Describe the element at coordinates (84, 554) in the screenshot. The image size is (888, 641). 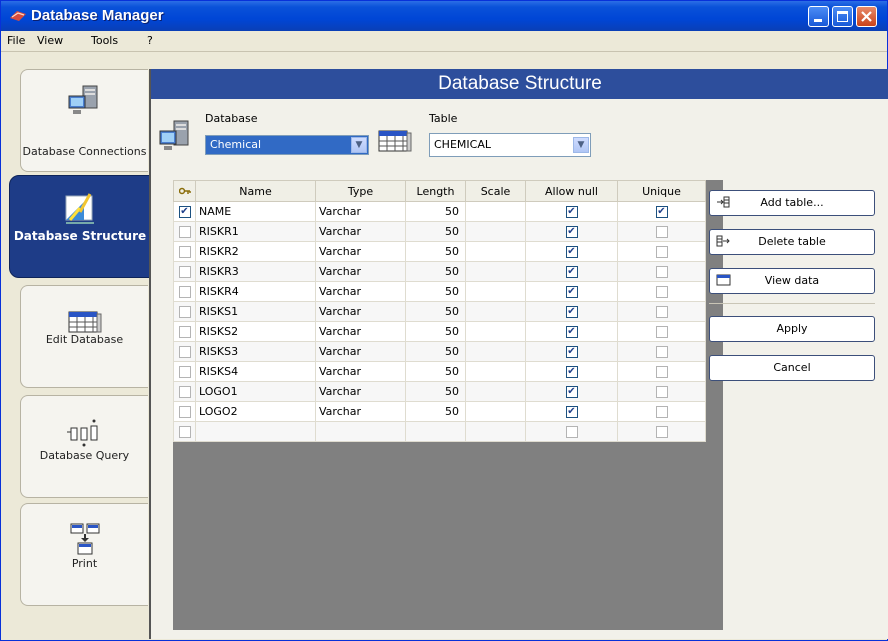
I see `sidebar-item-print: Print` at that location.